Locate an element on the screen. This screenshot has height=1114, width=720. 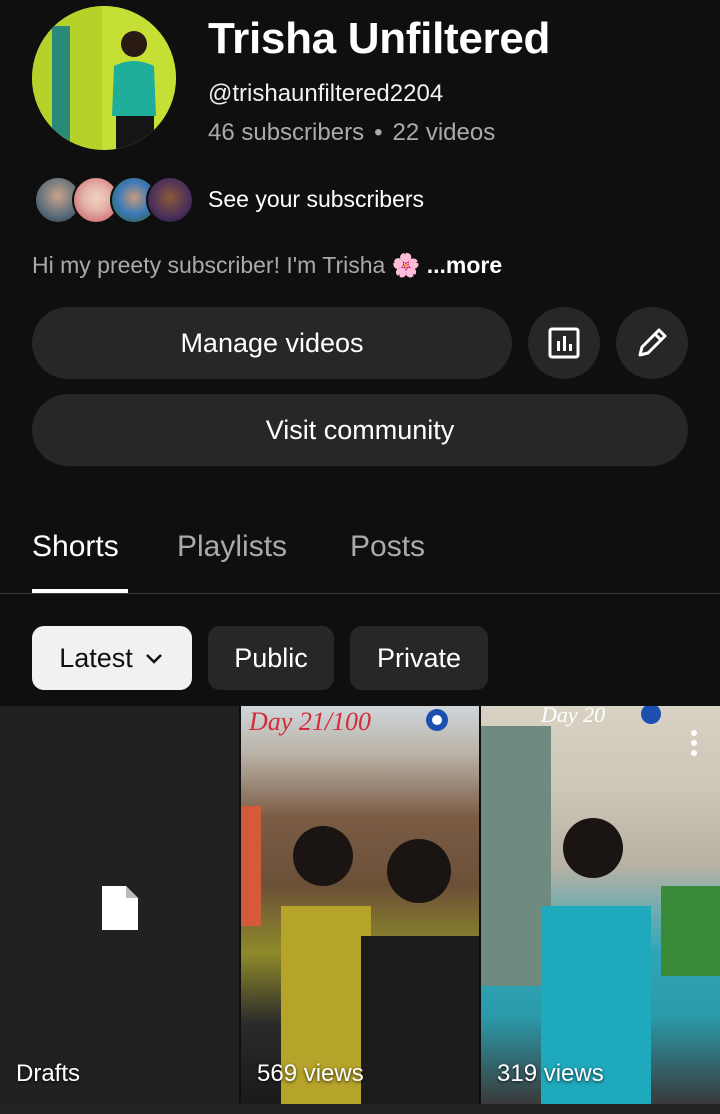
short-thumbnail: Day 20 319 views is located at coordinates (600, 905).